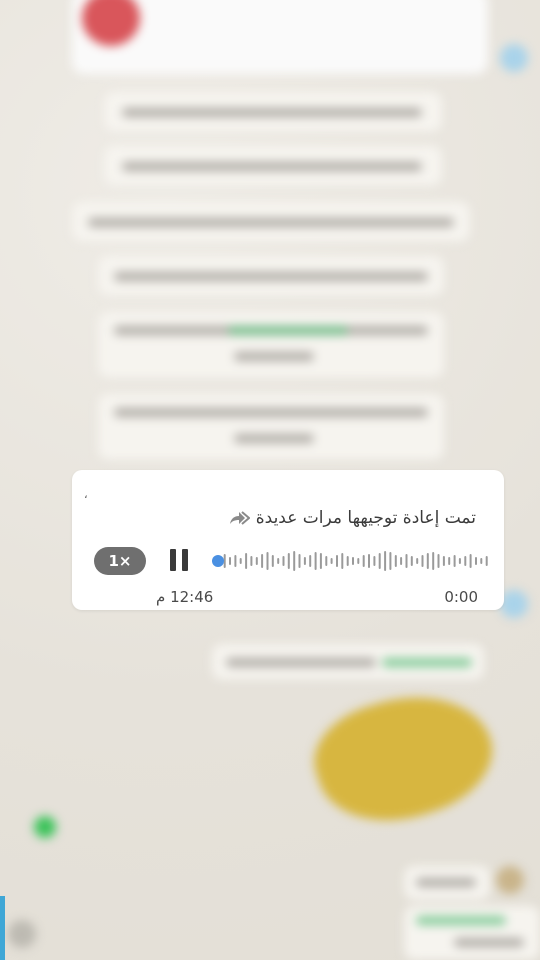 The width and height of the screenshot is (540, 960). I want to click on corner-mark: ،, so click(86, 494).